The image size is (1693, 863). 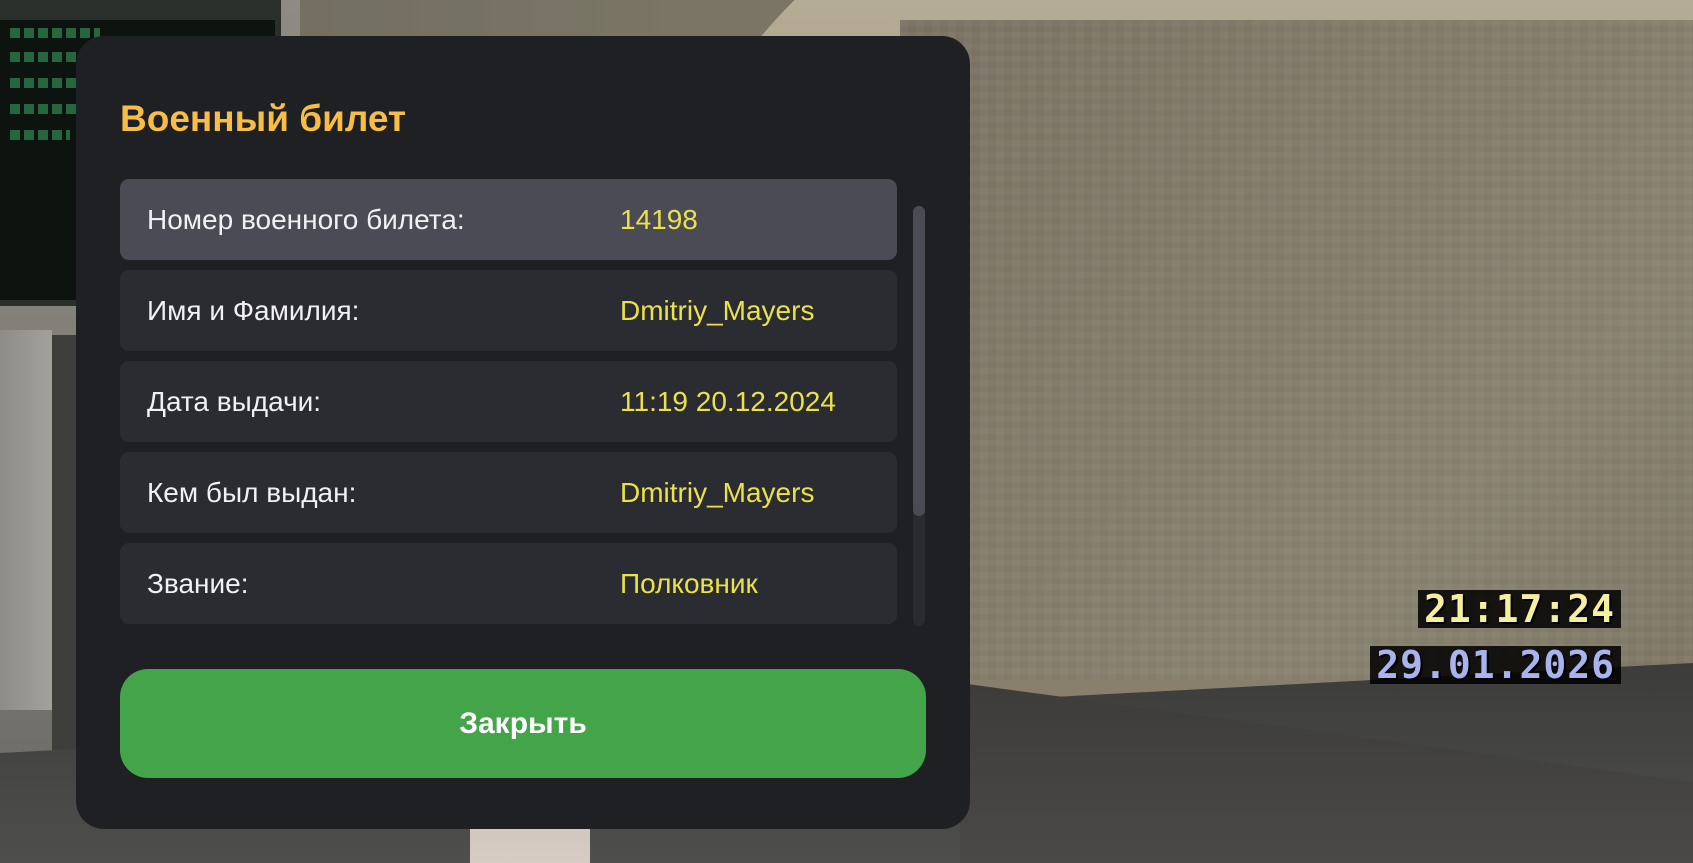 I want to click on scrollbar-thumb, so click(x=919, y=361).